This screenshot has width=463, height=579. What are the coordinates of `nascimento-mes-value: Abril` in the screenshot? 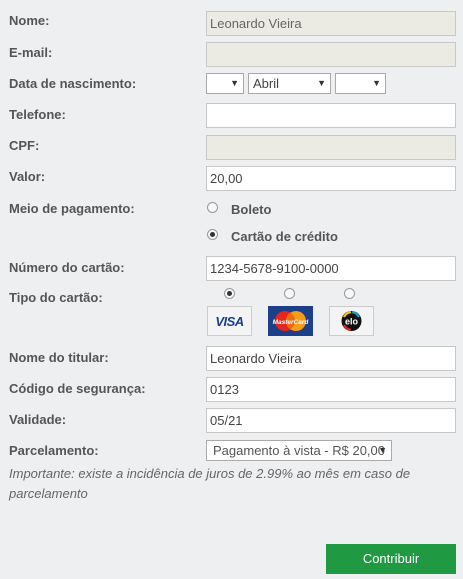 It's located at (266, 83).